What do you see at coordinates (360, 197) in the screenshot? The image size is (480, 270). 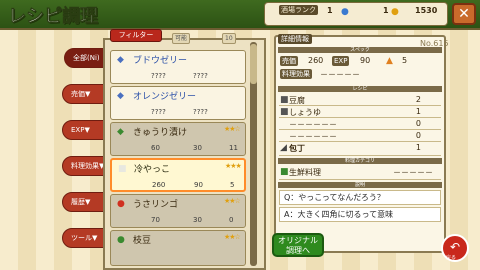 I see `description-question: Q：やっこってなんだろう？` at bounding box center [360, 197].